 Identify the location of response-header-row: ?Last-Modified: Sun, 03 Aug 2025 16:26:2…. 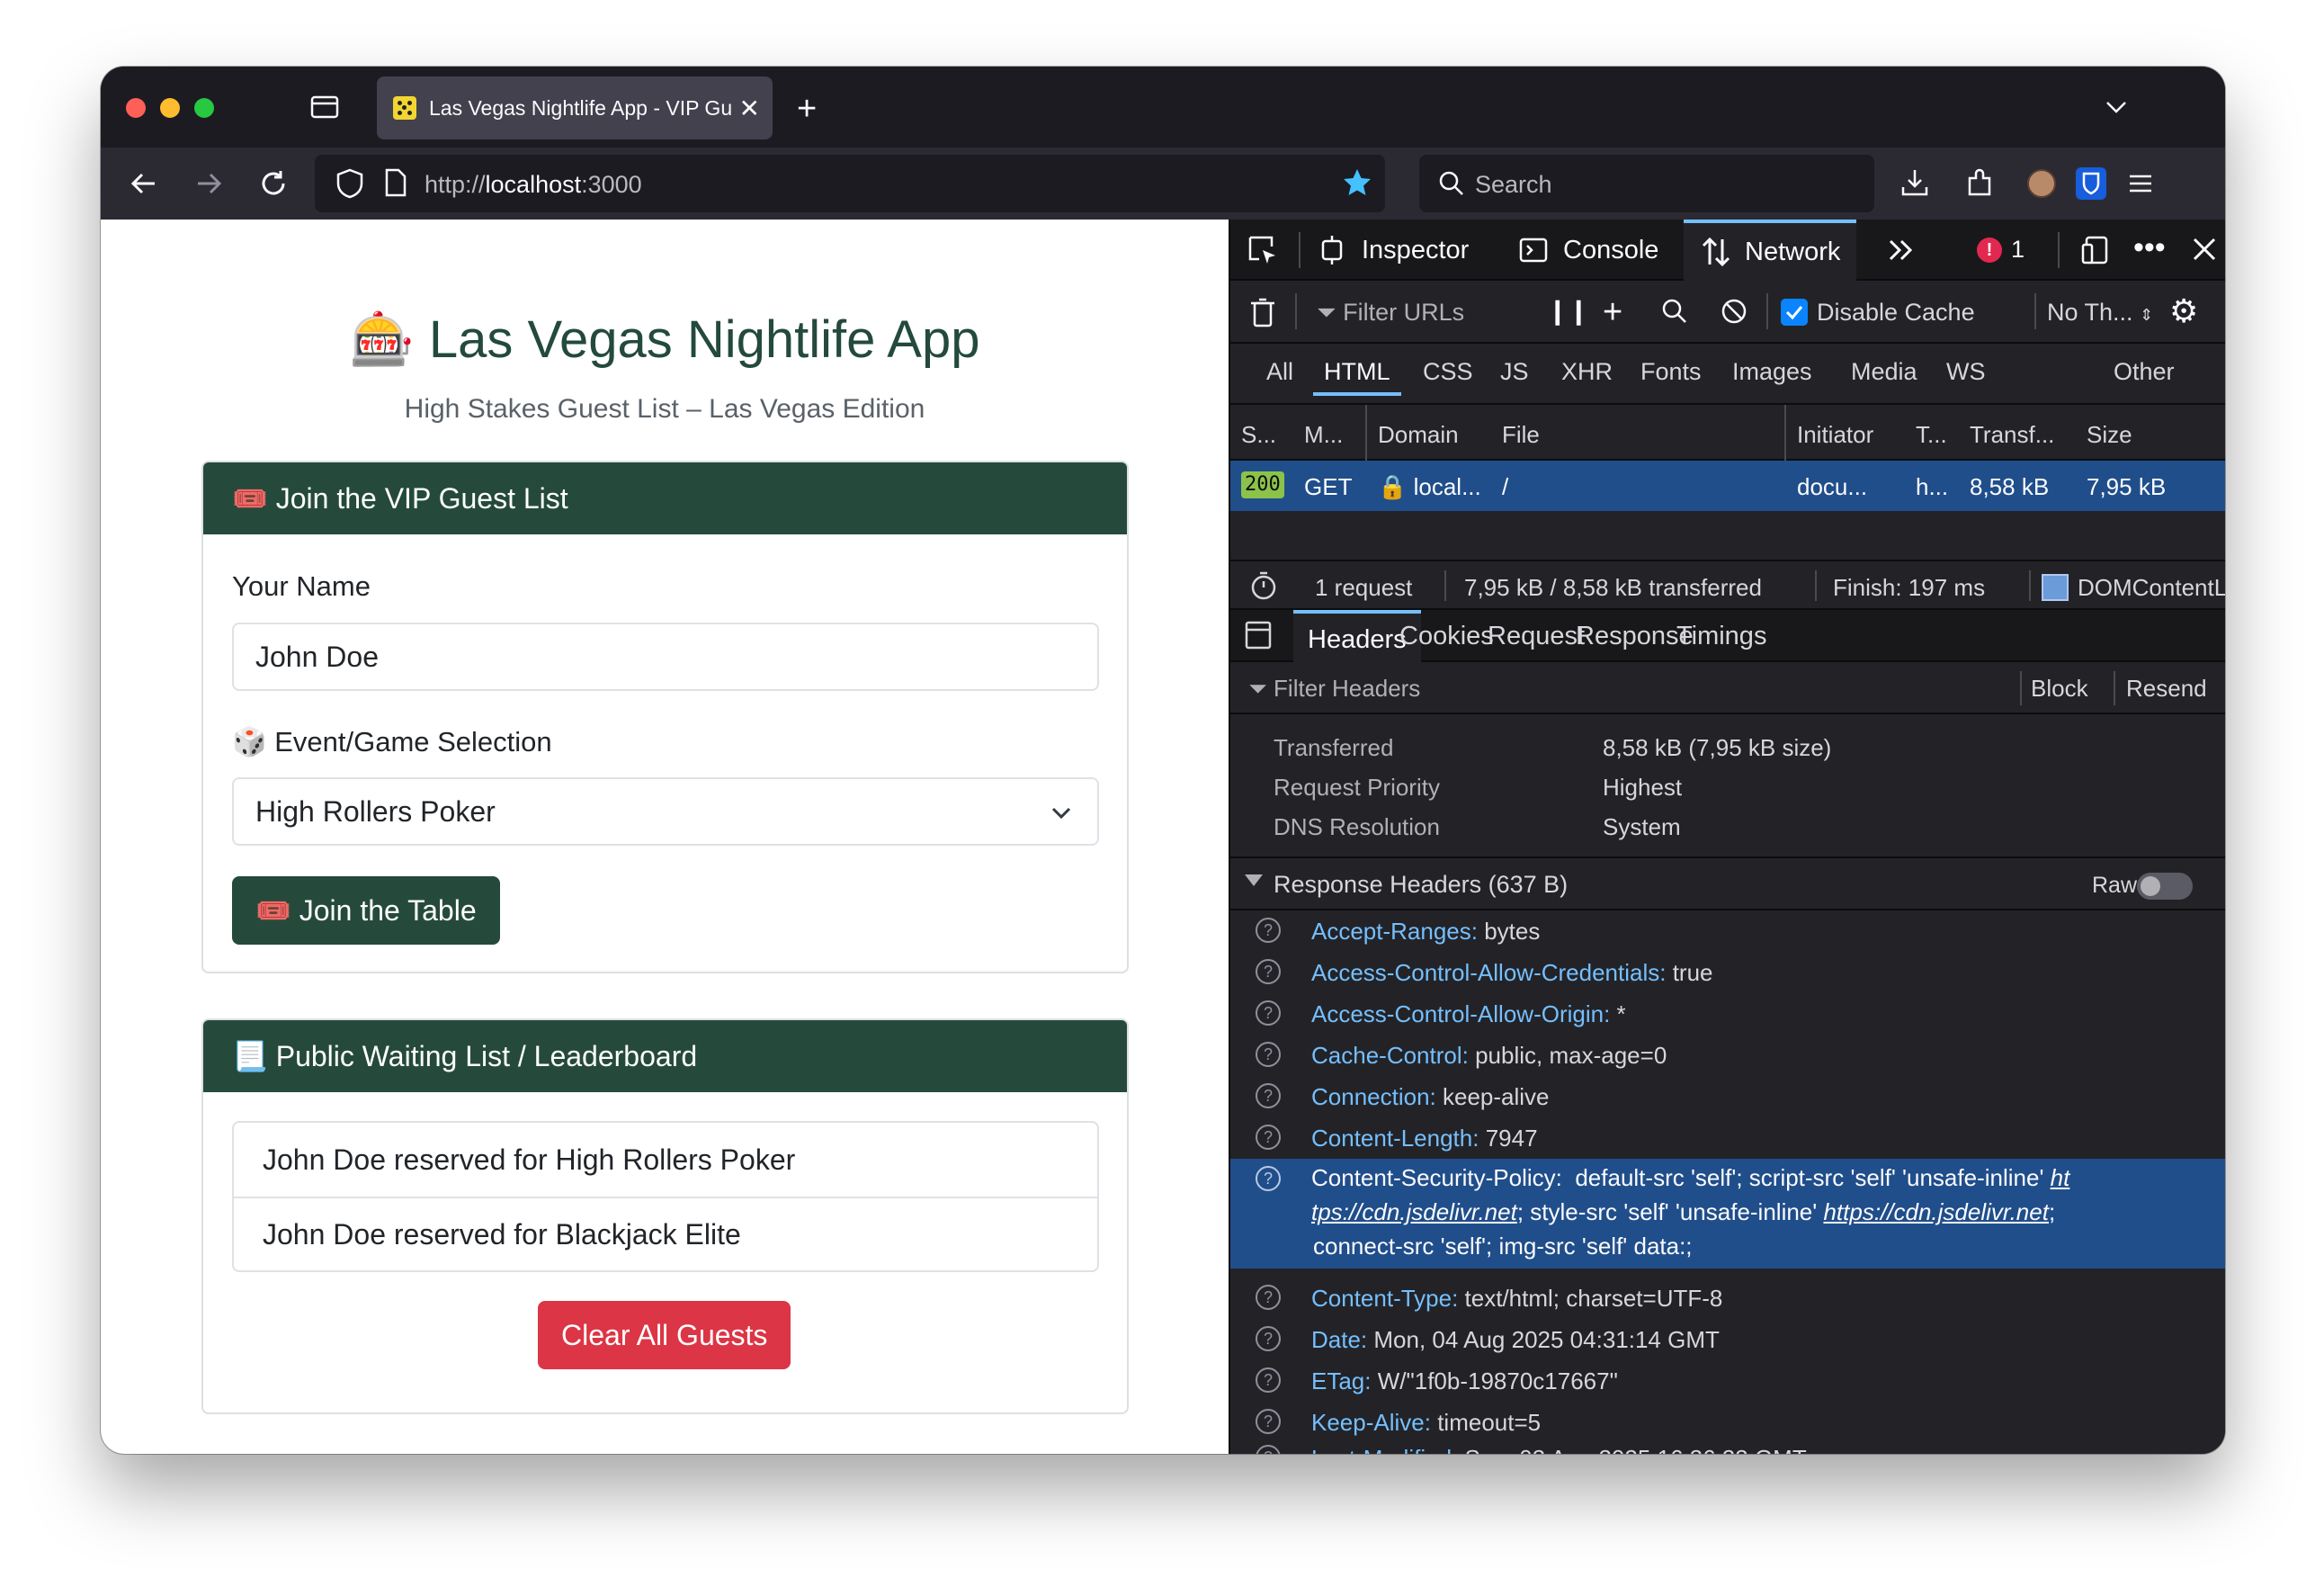
(1727, 1449).